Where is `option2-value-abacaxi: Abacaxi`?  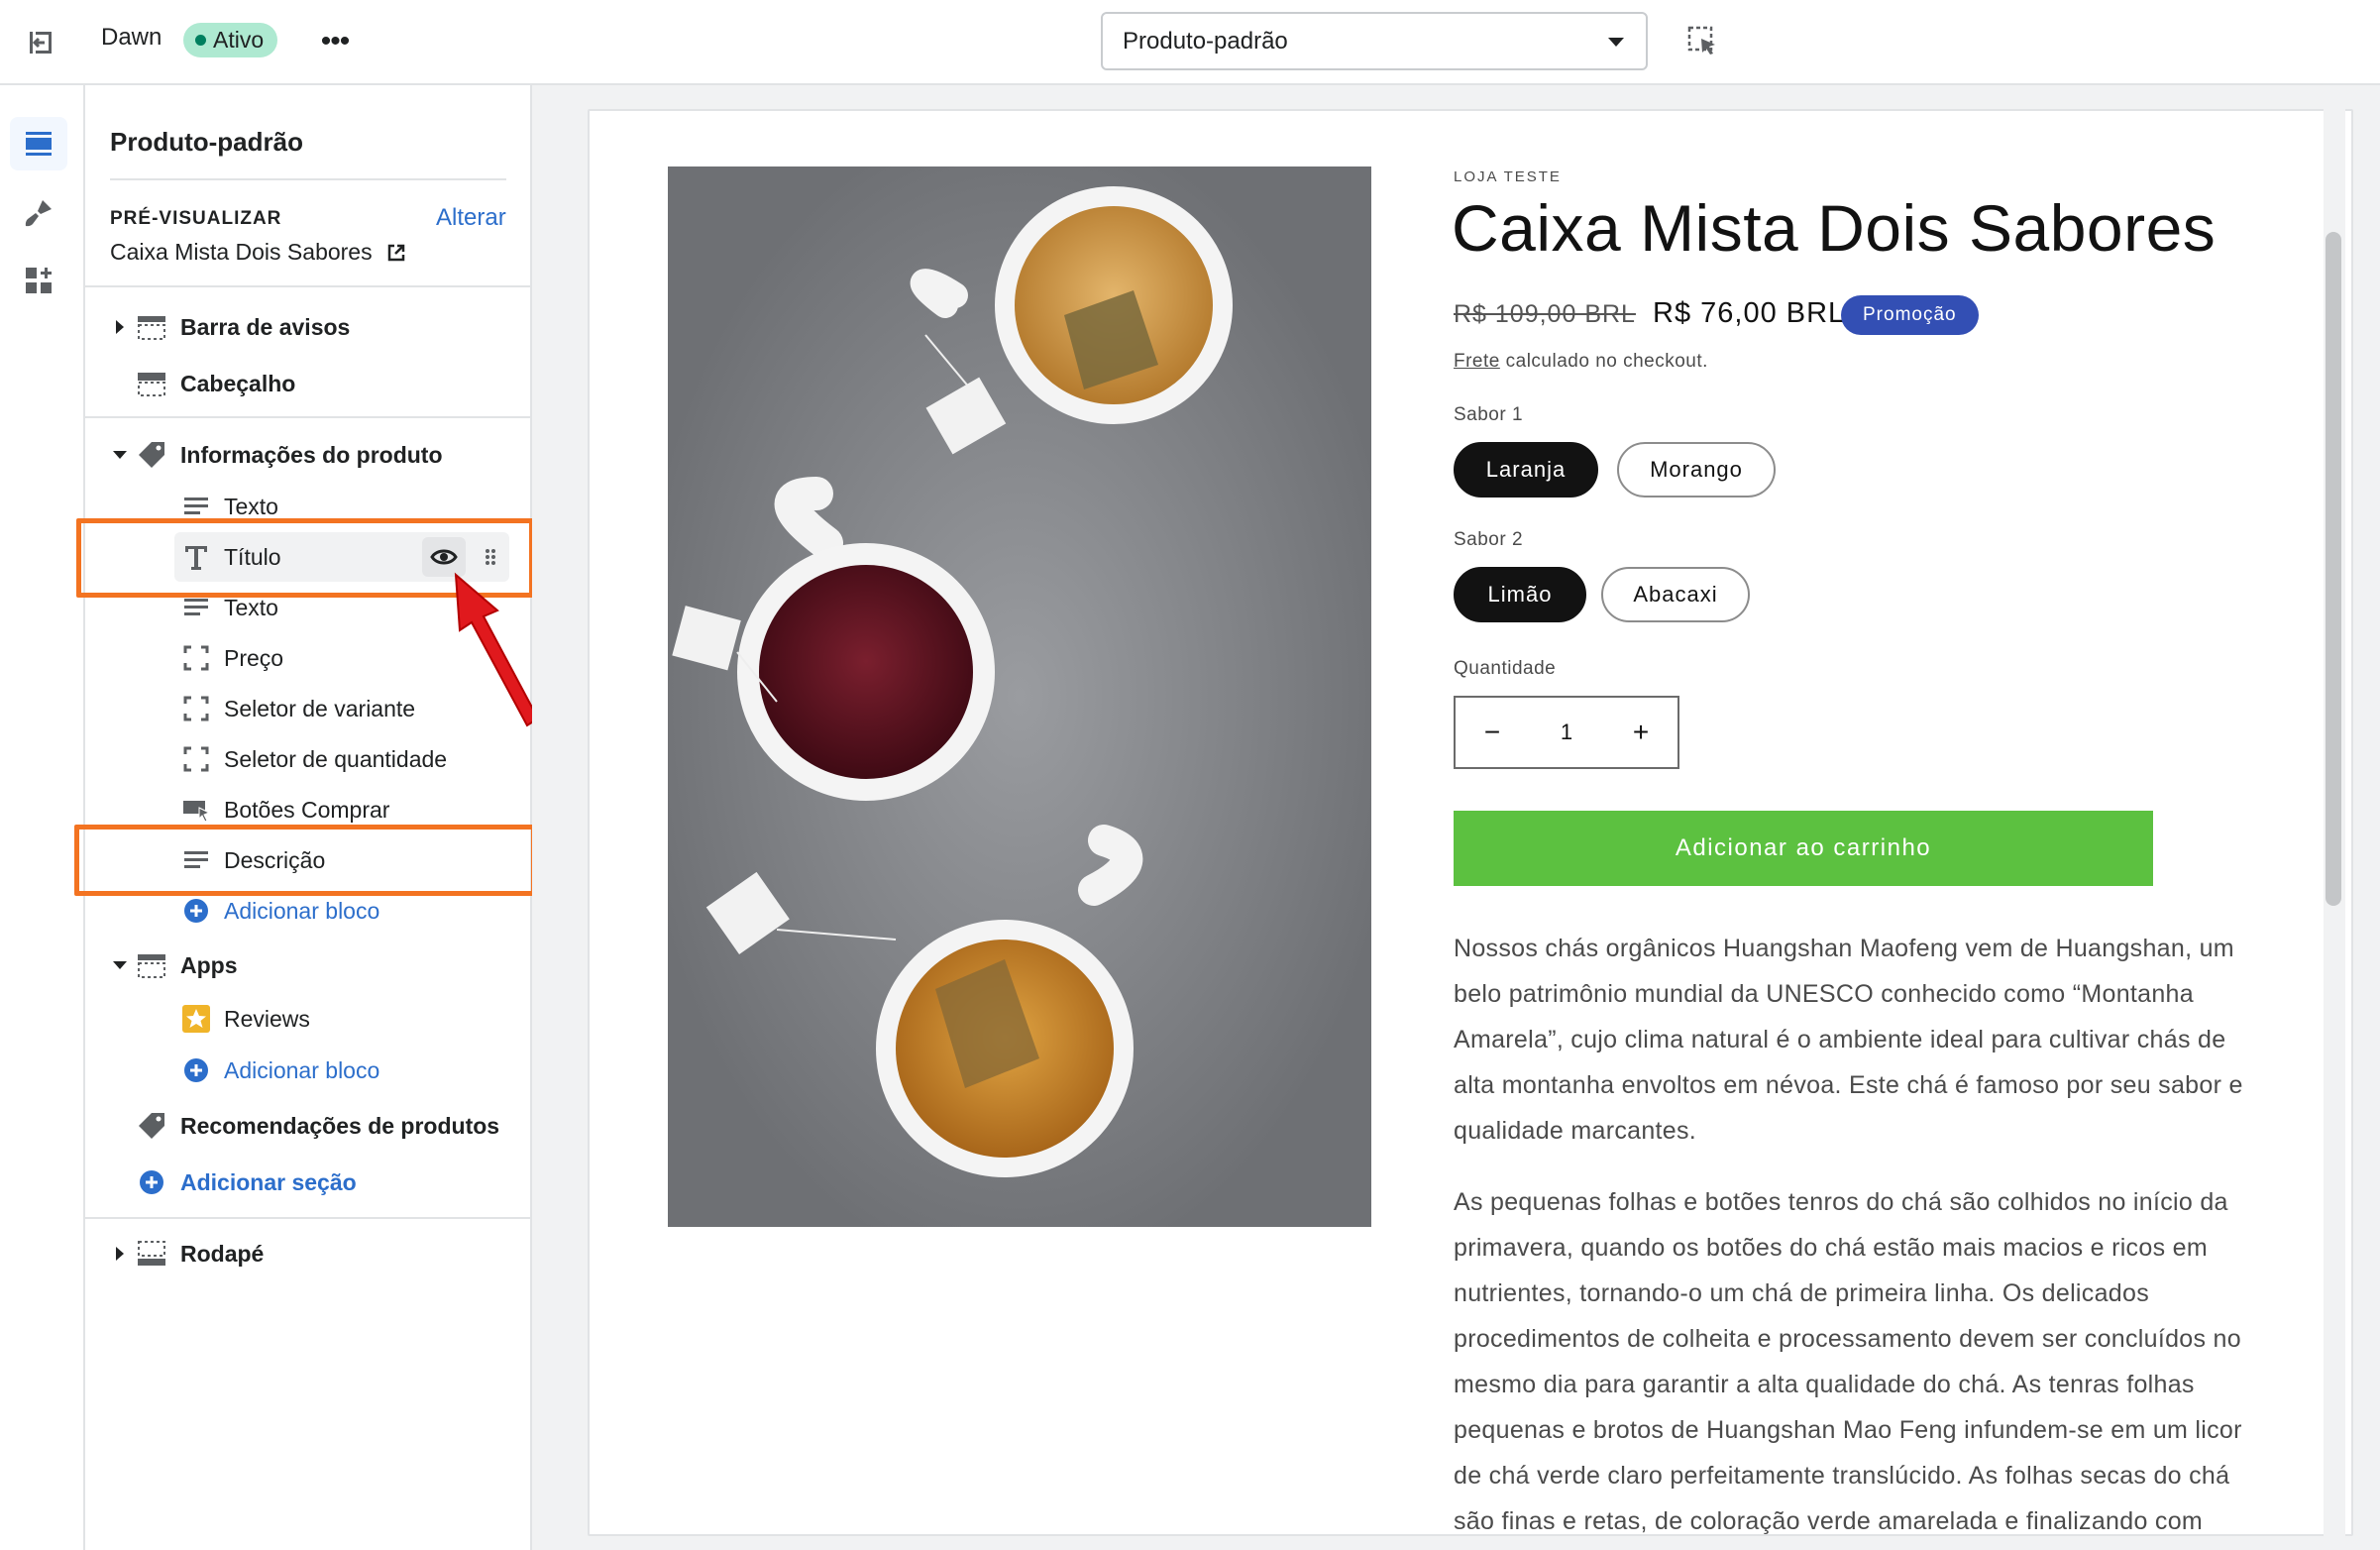 option2-value-abacaxi: Abacaxi is located at coordinates (1675, 594).